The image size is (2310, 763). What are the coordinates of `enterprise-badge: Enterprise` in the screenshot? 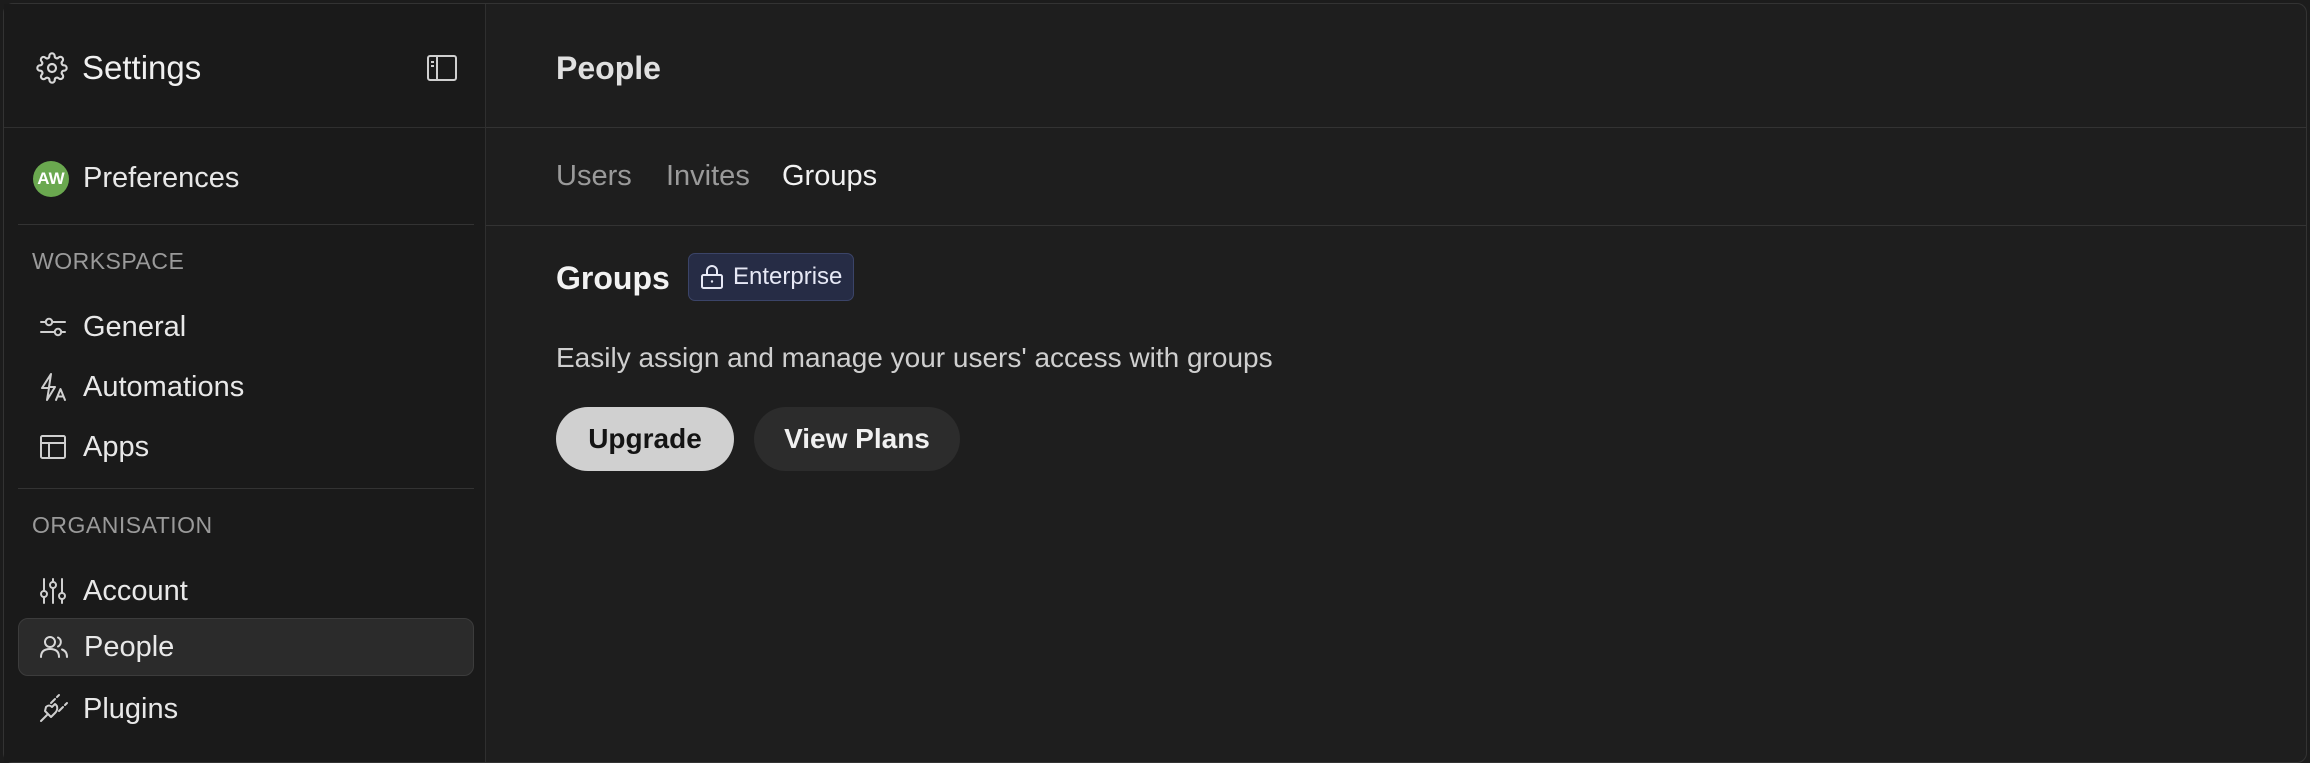 It's located at (771, 277).